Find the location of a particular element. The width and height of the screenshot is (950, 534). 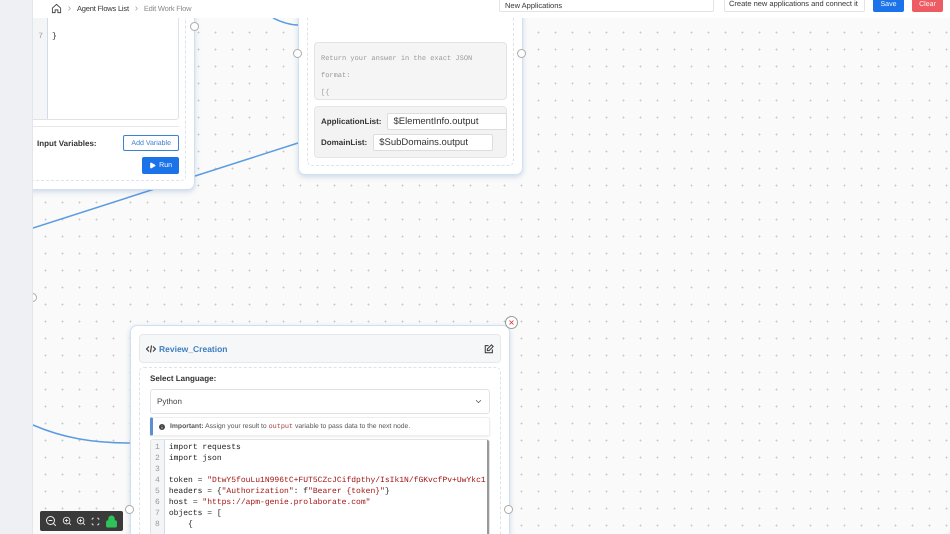

play-icon is located at coordinates (152, 166).